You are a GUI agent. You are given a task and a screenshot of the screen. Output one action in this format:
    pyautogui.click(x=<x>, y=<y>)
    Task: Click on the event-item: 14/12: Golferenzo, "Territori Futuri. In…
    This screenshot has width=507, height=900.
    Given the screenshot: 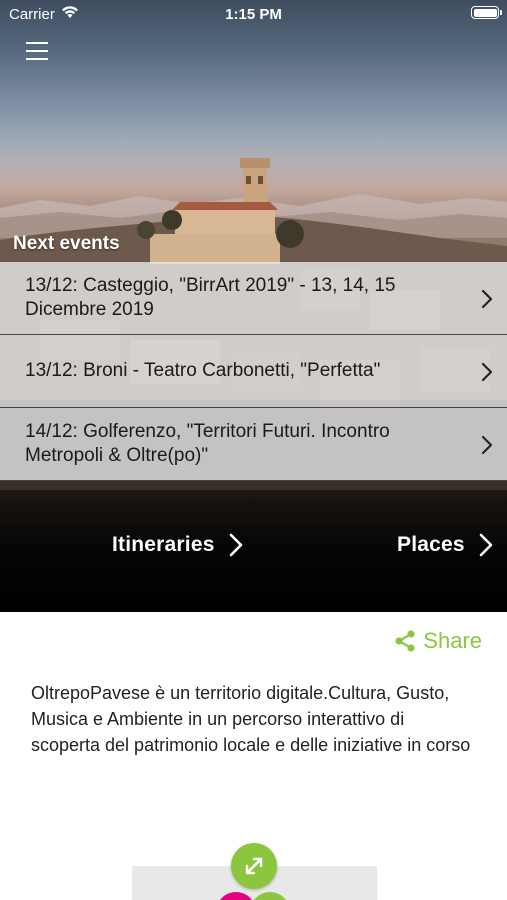 What is the action you would take?
    pyautogui.click(x=253, y=444)
    